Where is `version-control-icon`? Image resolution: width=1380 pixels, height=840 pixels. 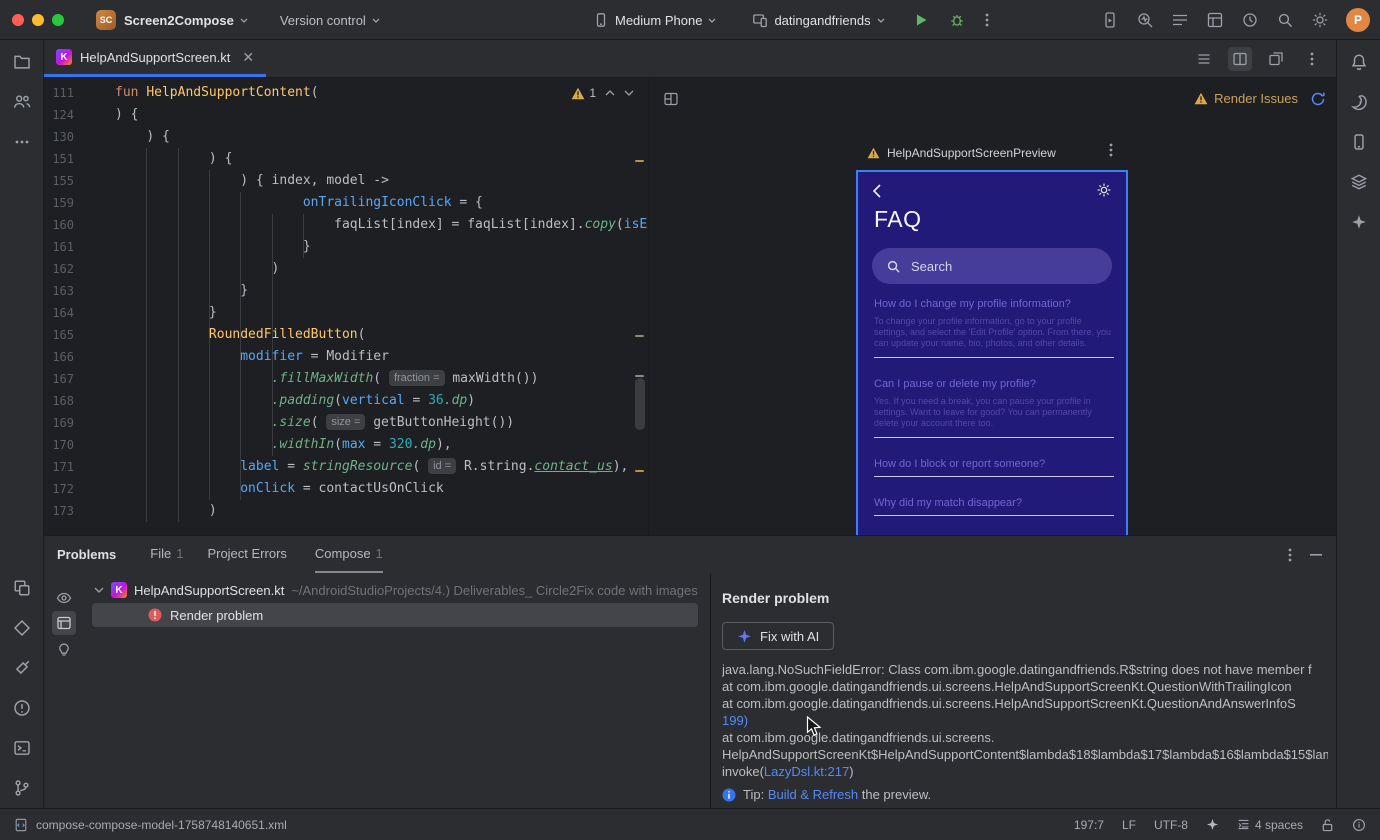 version-control-icon is located at coordinates (22, 788).